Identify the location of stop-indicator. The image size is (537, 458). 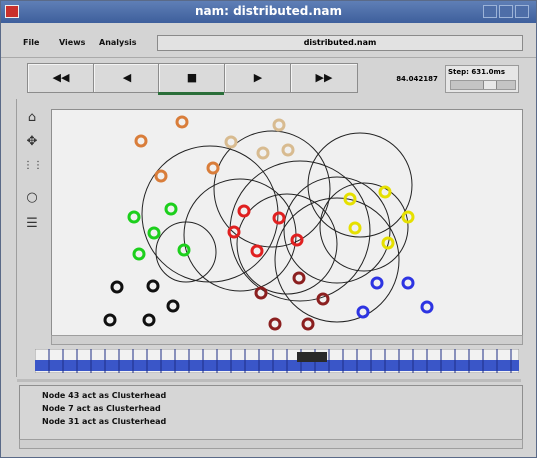
(191, 93).